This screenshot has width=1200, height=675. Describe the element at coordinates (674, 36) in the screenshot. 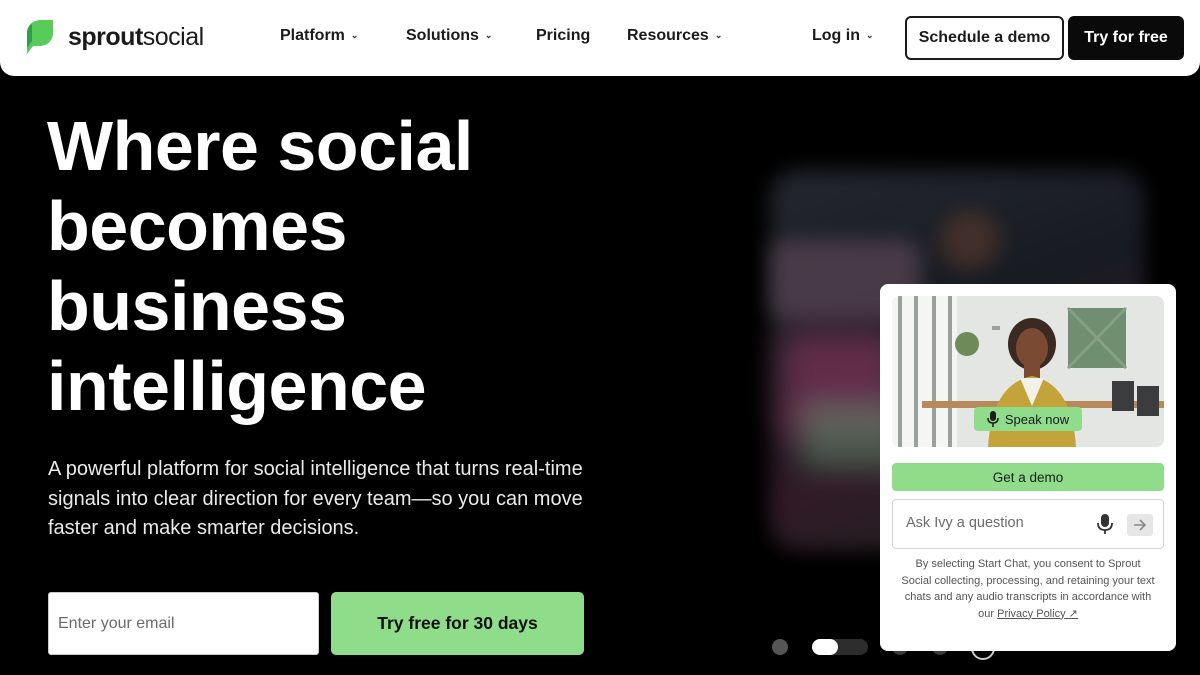

I see `nav-resources: Resources ⌄` at that location.